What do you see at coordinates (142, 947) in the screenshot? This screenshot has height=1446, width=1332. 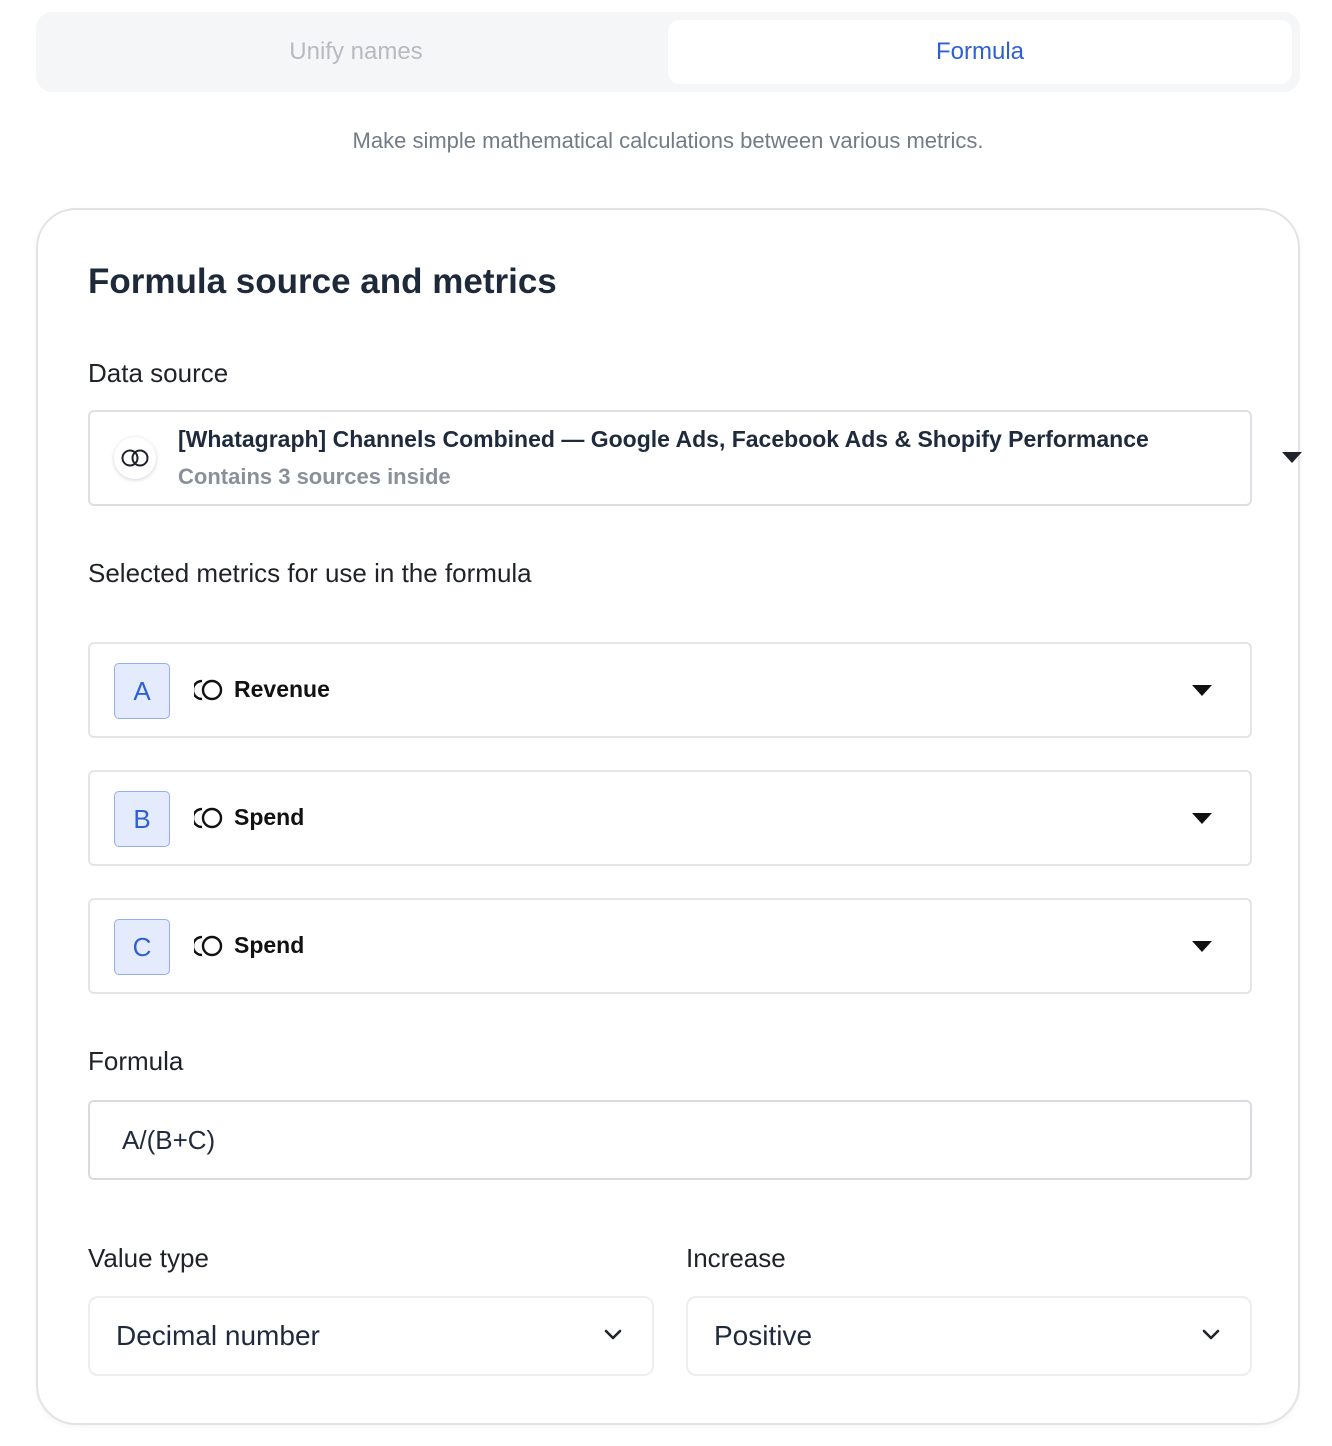 I see `metric-letter-badge: C` at bounding box center [142, 947].